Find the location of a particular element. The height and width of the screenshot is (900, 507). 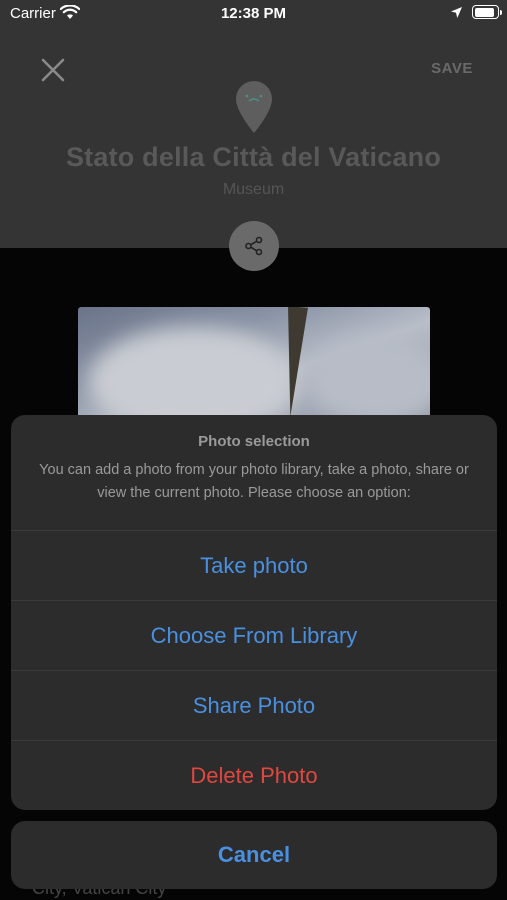

location-icon is located at coordinates (456, 14).